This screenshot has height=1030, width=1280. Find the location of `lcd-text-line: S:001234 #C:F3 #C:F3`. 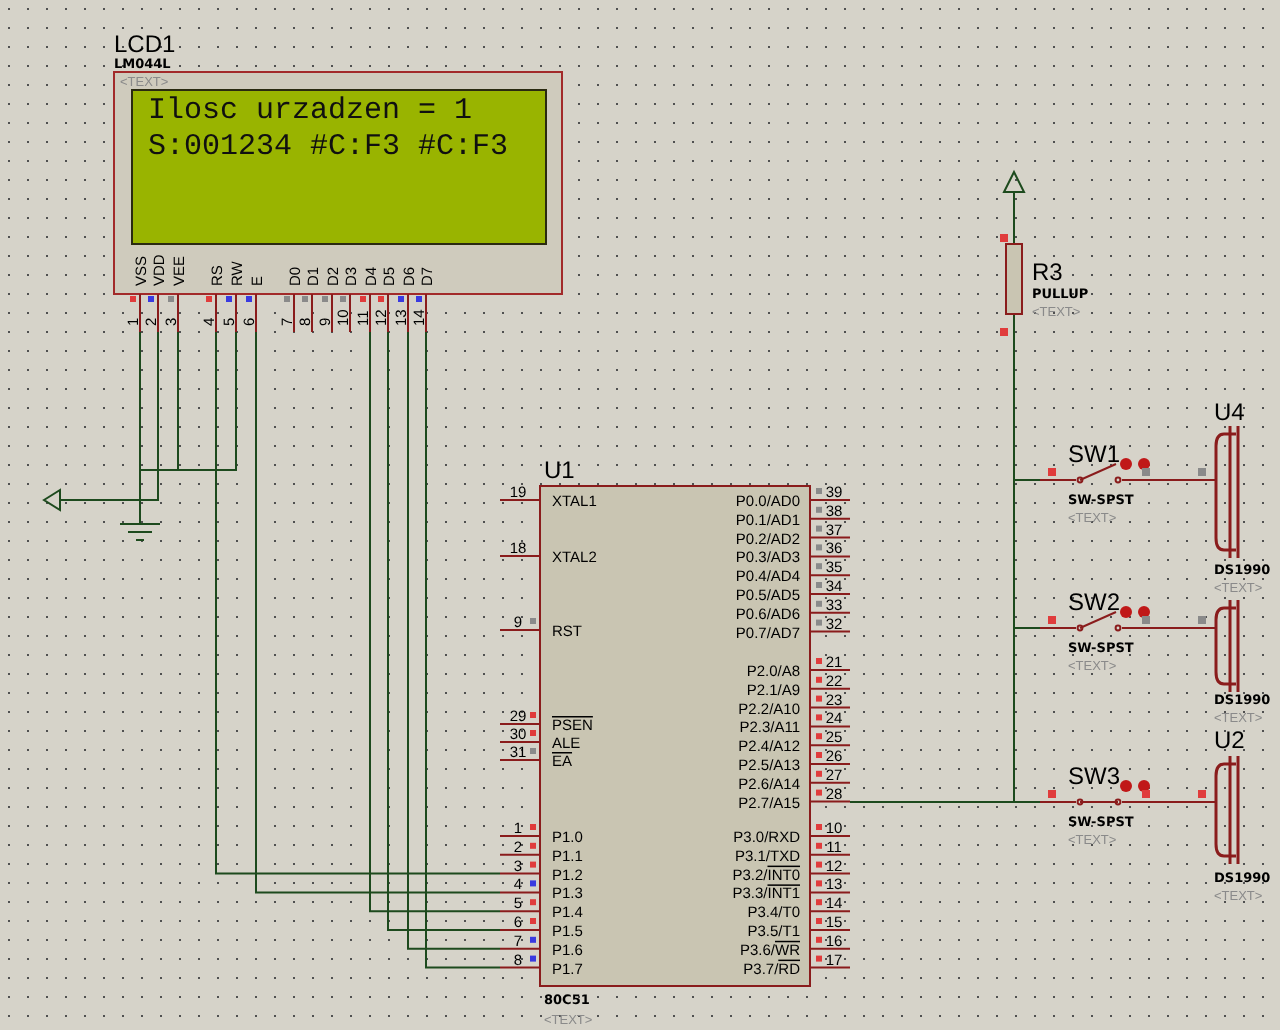

lcd-text-line: S:001234 #C:F3 #C:F3 is located at coordinates (328, 147).